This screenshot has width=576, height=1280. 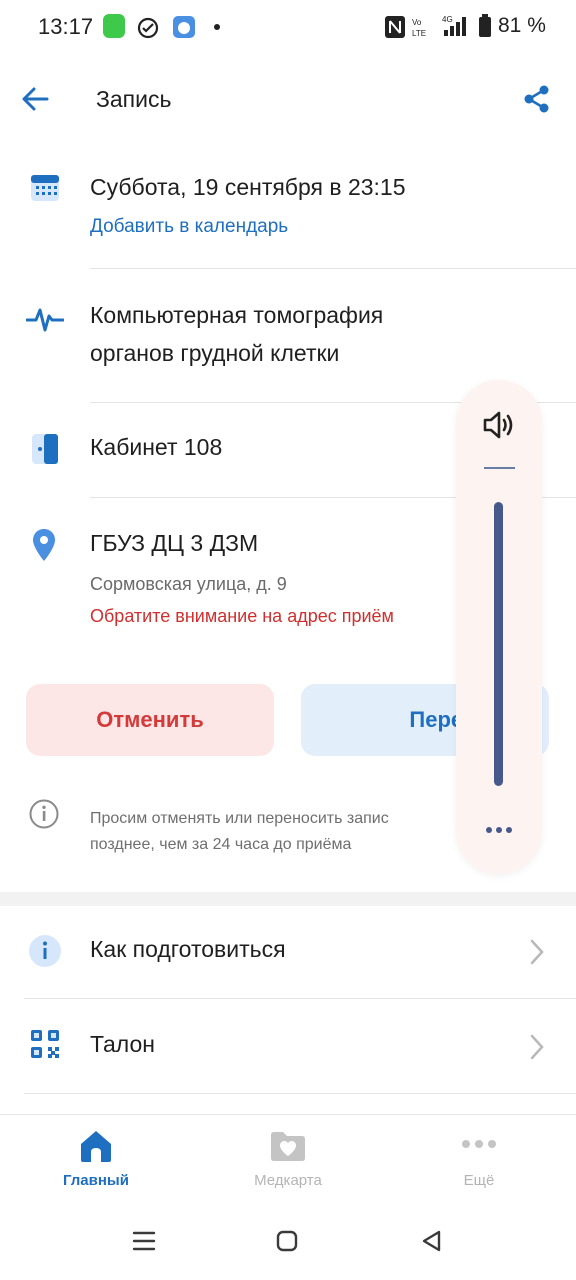 What do you see at coordinates (45, 320) in the screenshot?
I see `pulse-icon` at bounding box center [45, 320].